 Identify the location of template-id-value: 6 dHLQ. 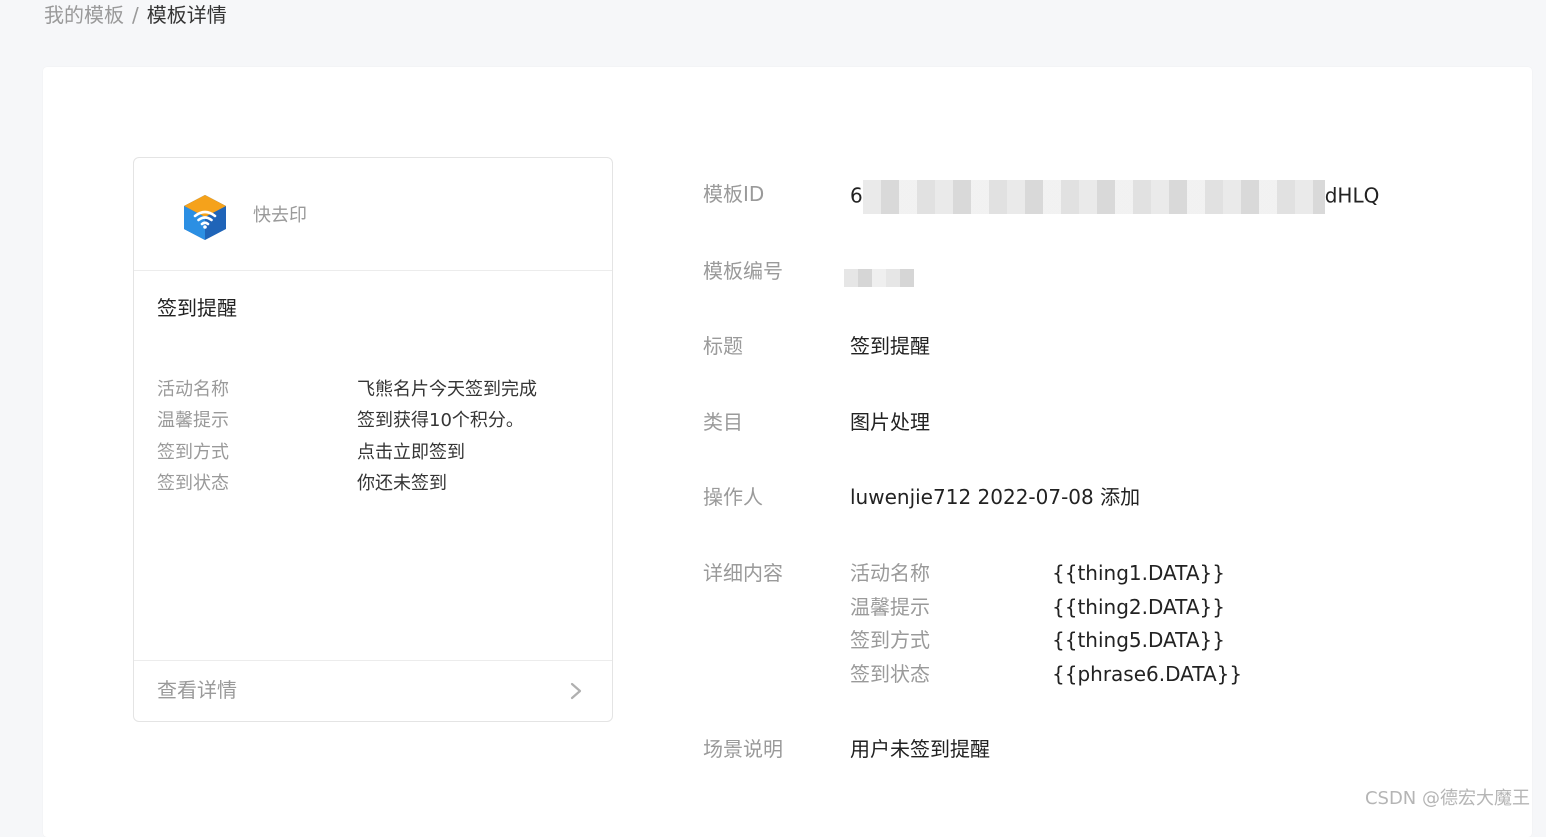
(1114, 197).